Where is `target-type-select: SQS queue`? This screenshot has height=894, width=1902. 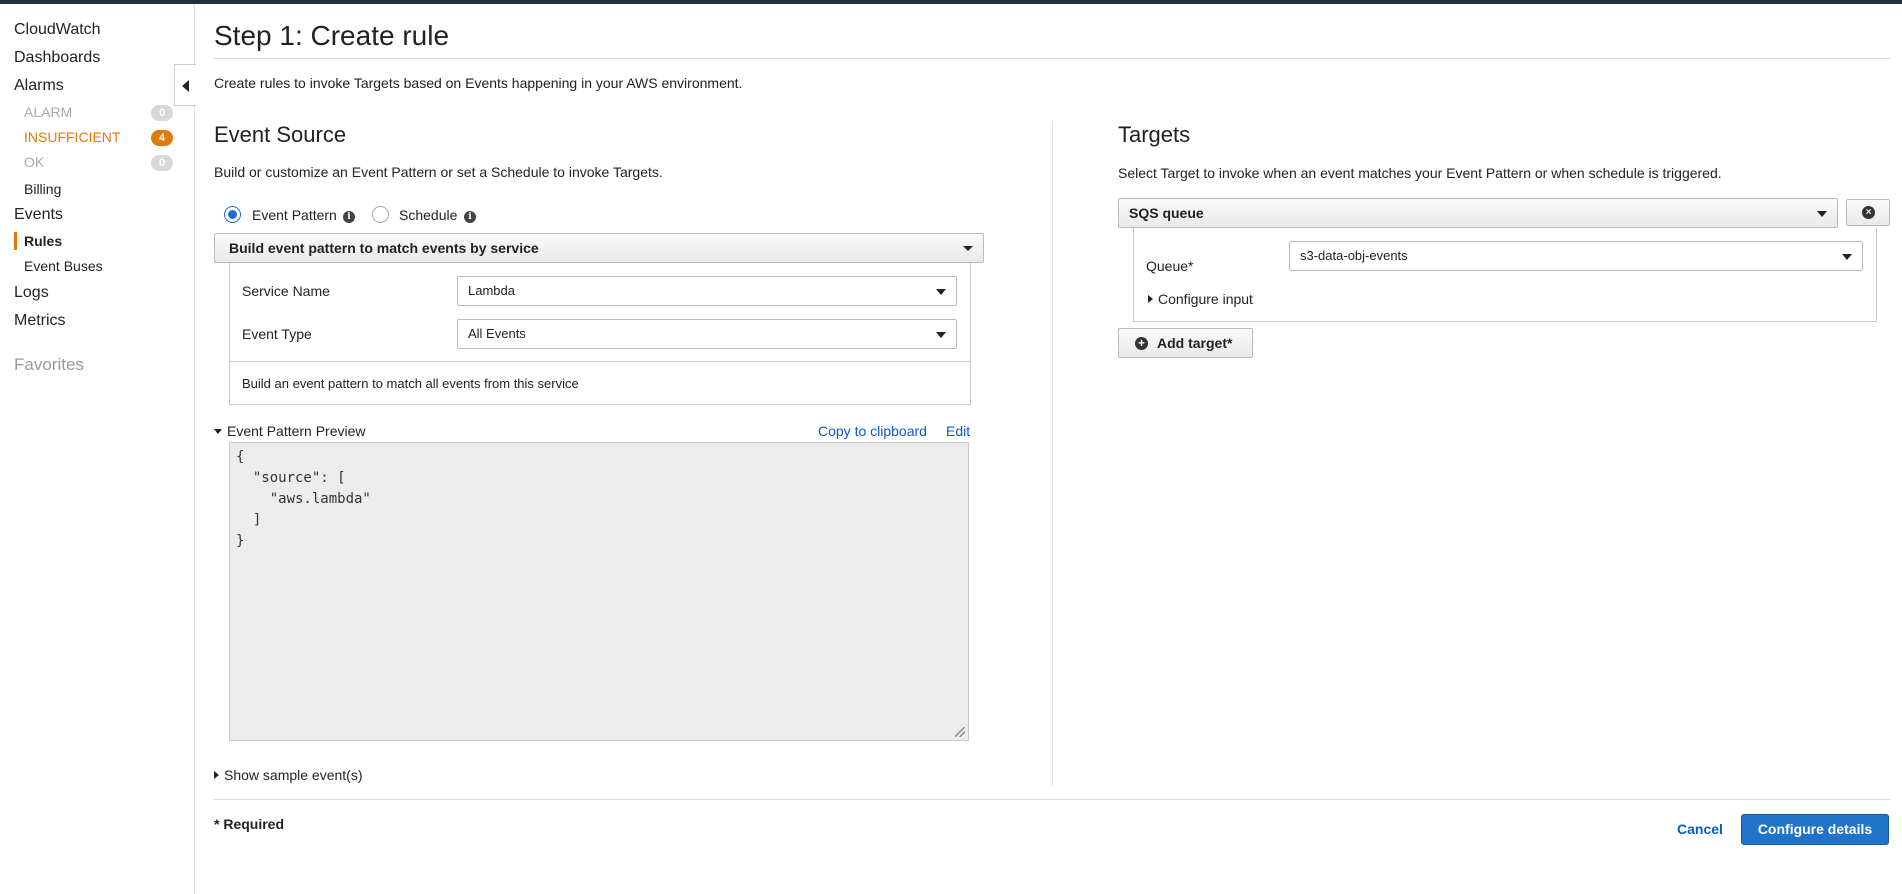
target-type-select: SQS queue is located at coordinates (1478, 213).